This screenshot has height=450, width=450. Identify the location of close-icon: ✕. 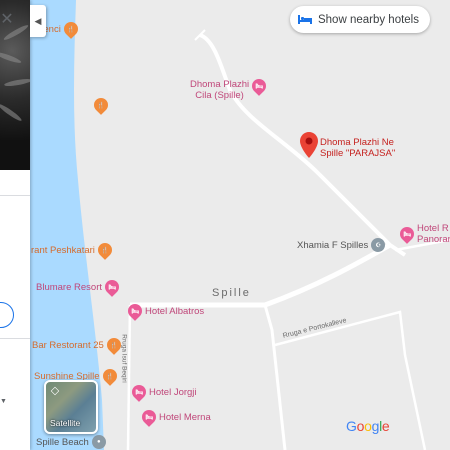
(7, 20).